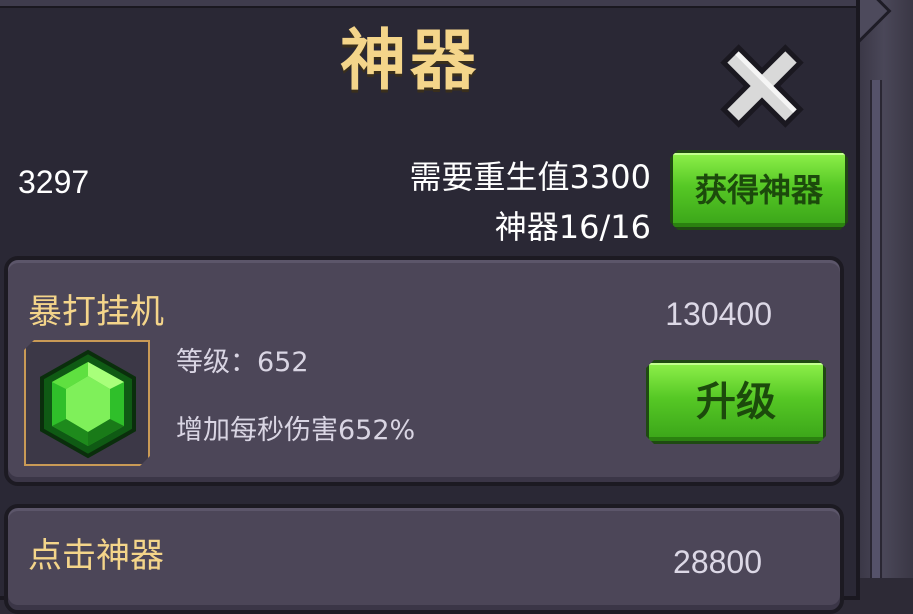 This screenshot has height=614, width=913. I want to click on artifact-name: 暴打挂机, so click(96, 312).